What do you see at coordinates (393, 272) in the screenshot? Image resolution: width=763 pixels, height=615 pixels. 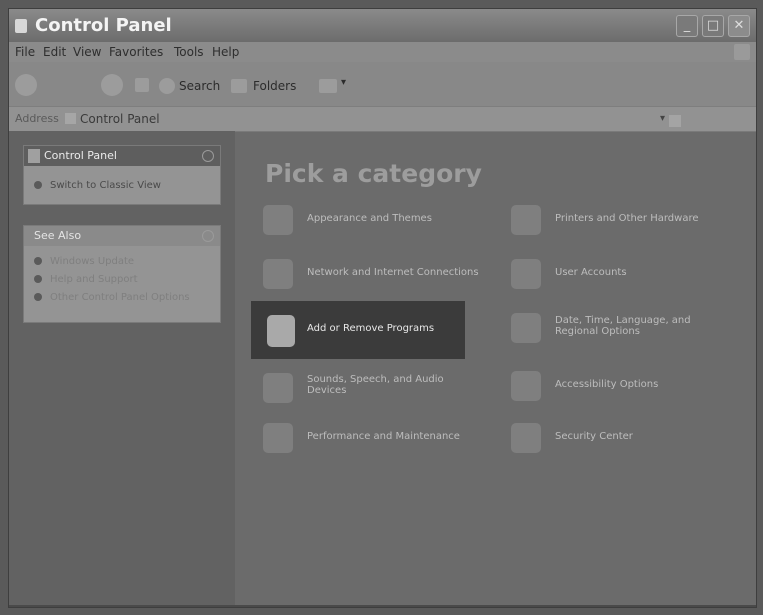 I see `category-label: Network and Internet Connections` at bounding box center [393, 272].